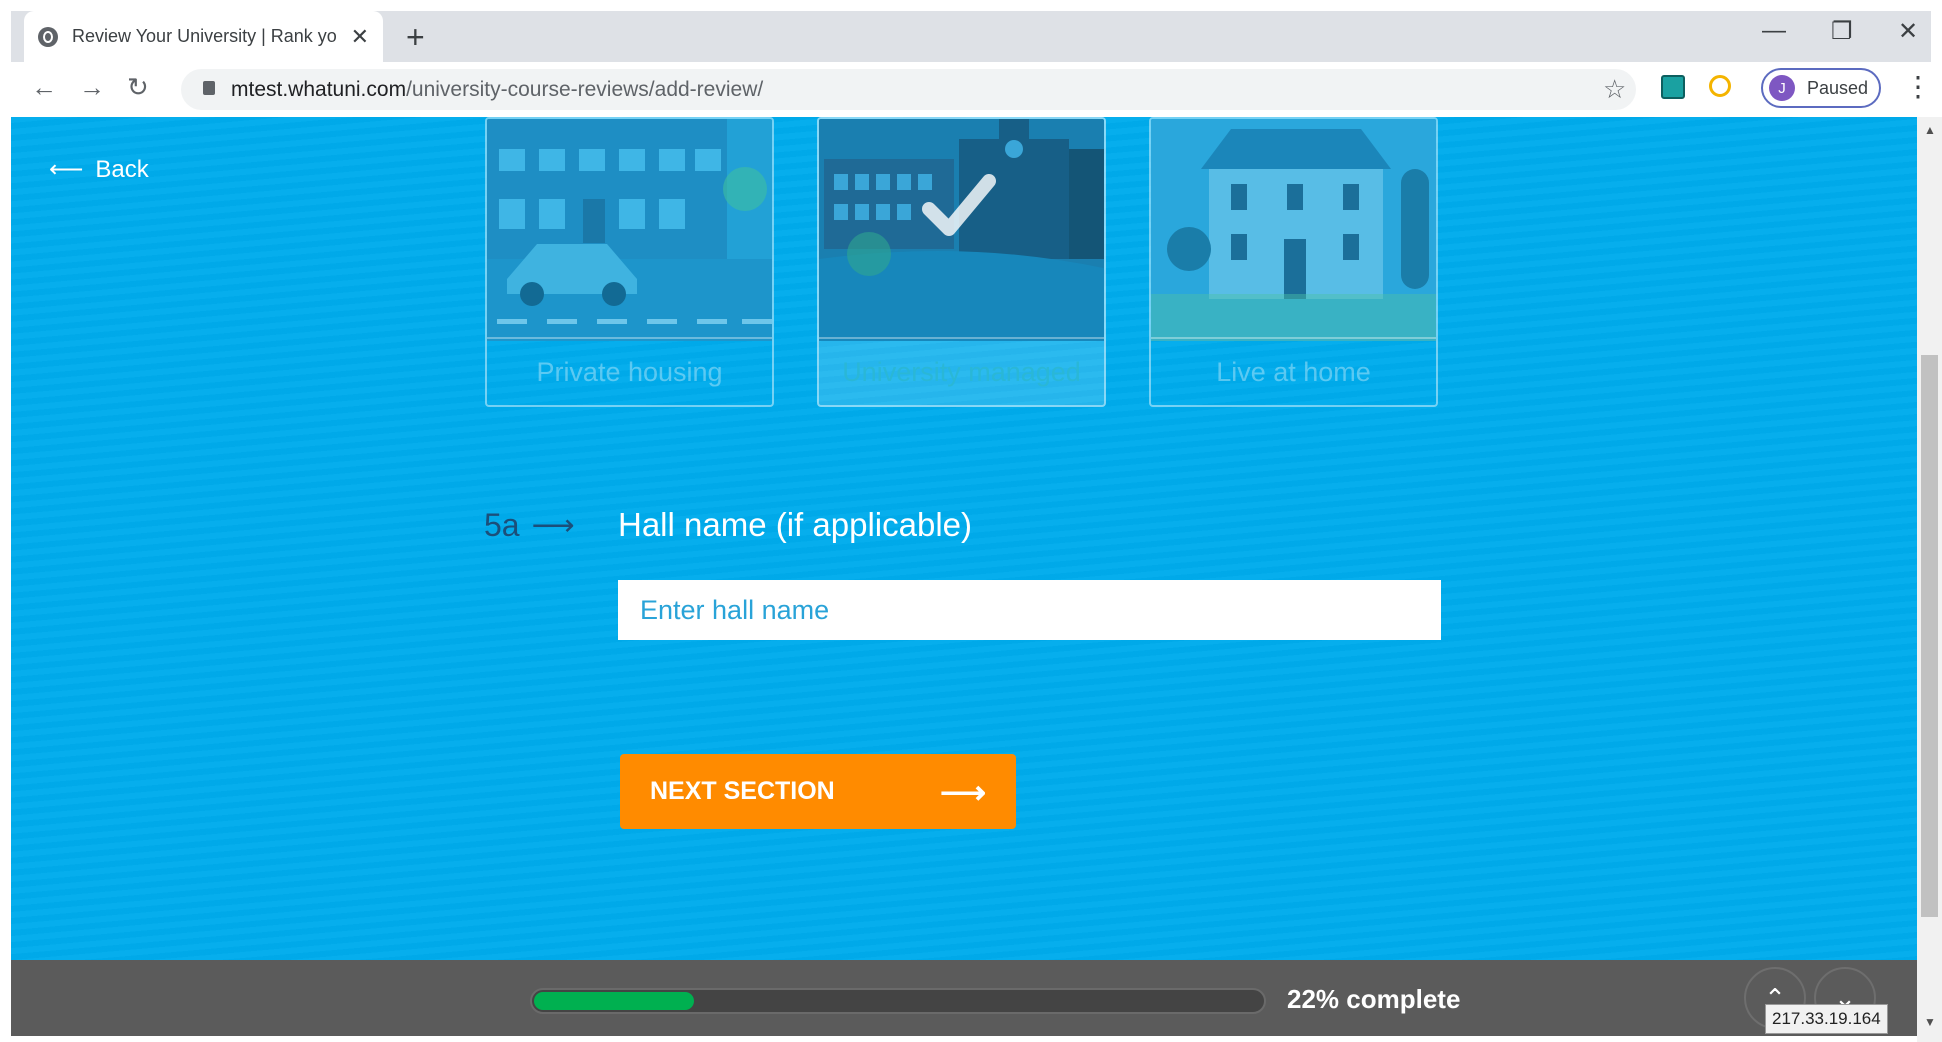 This screenshot has height=1042, width=1942. I want to click on option-label: Live at home, so click(1293, 371).